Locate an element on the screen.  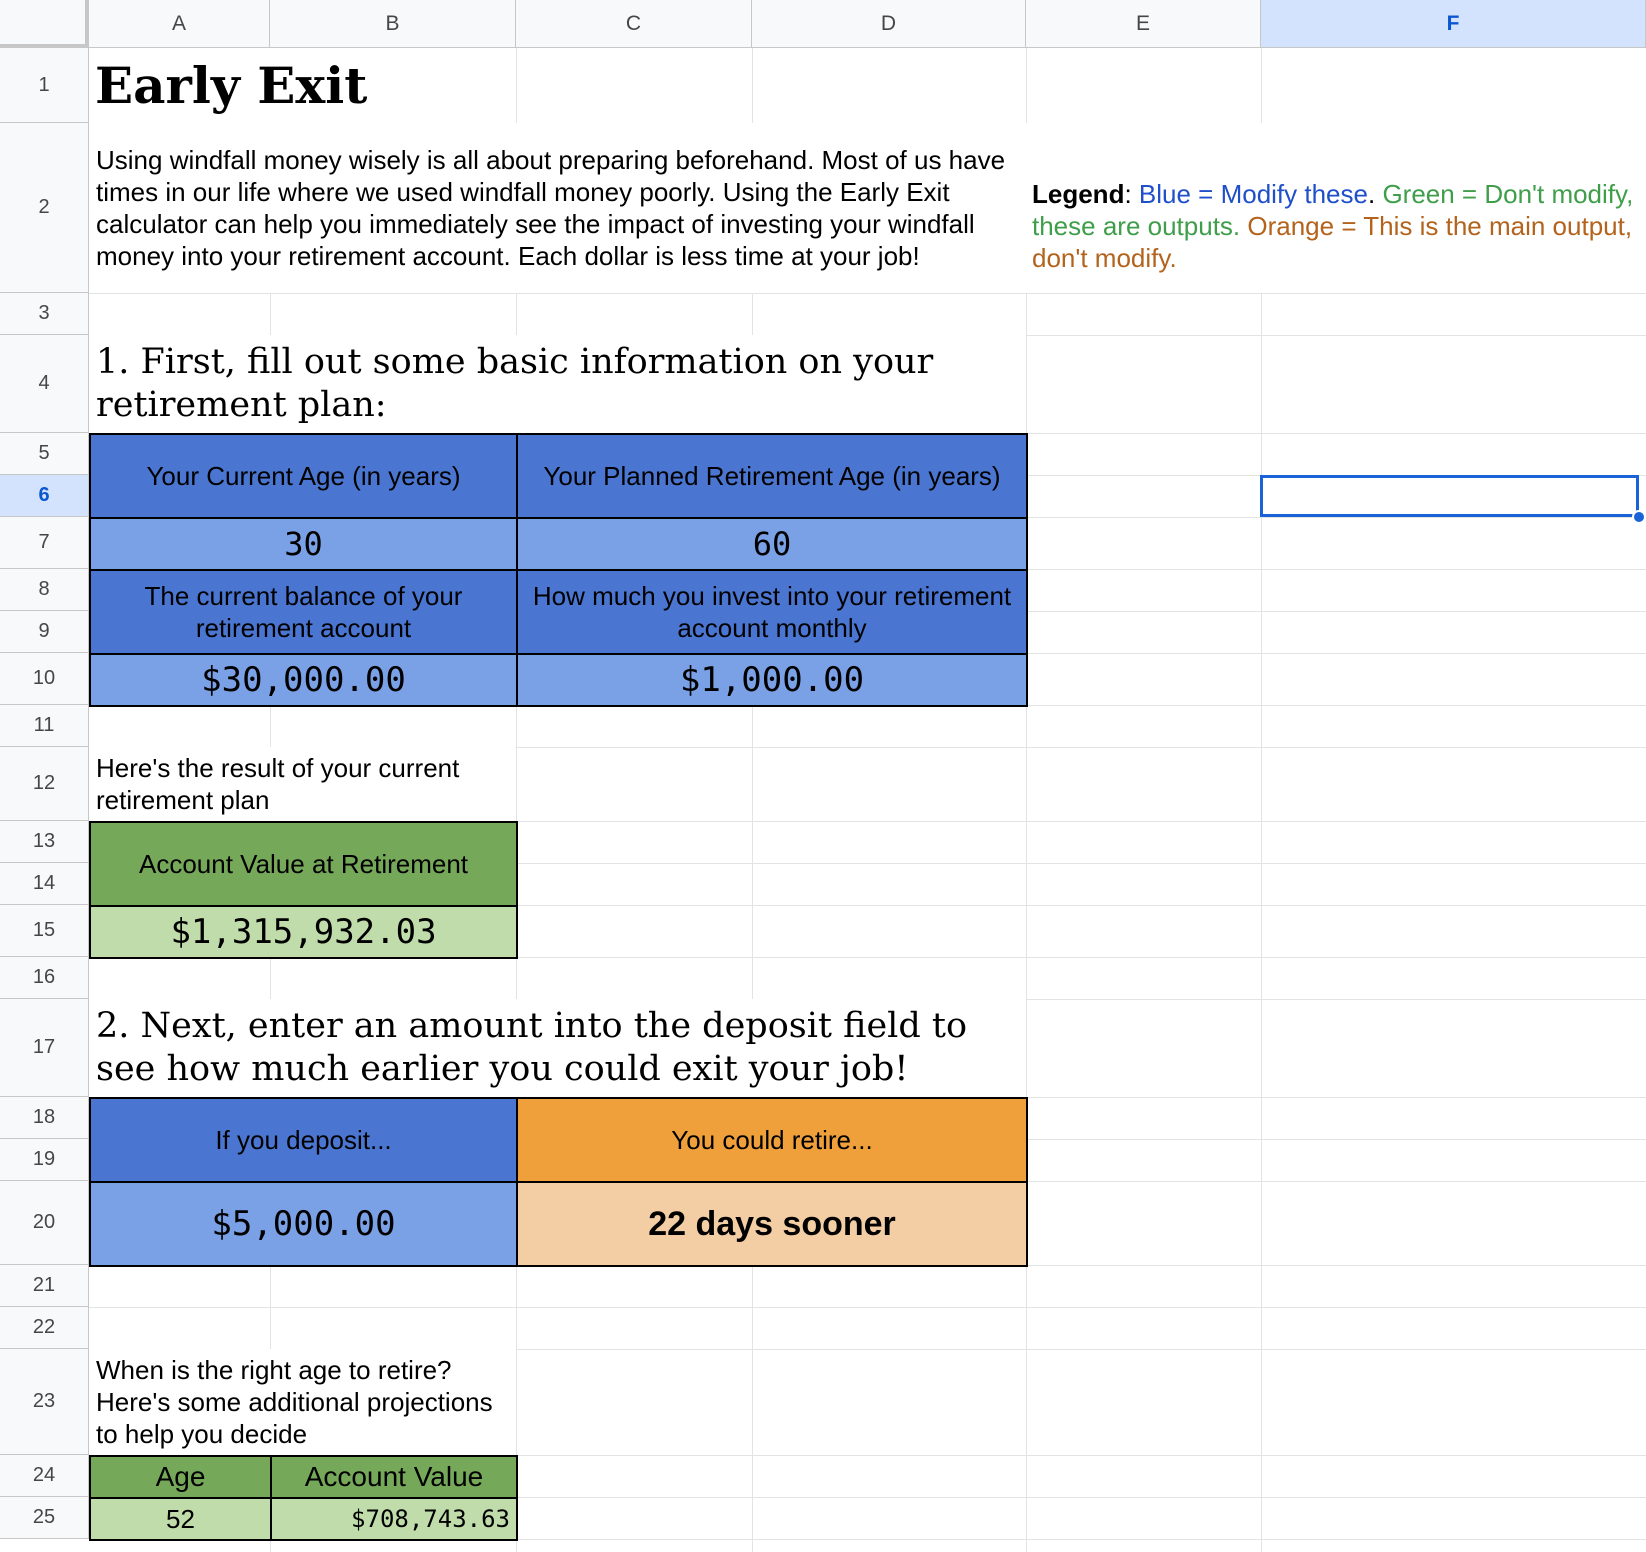
account-value-label: Account Value at Retirement is located at coordinates (303, 864).